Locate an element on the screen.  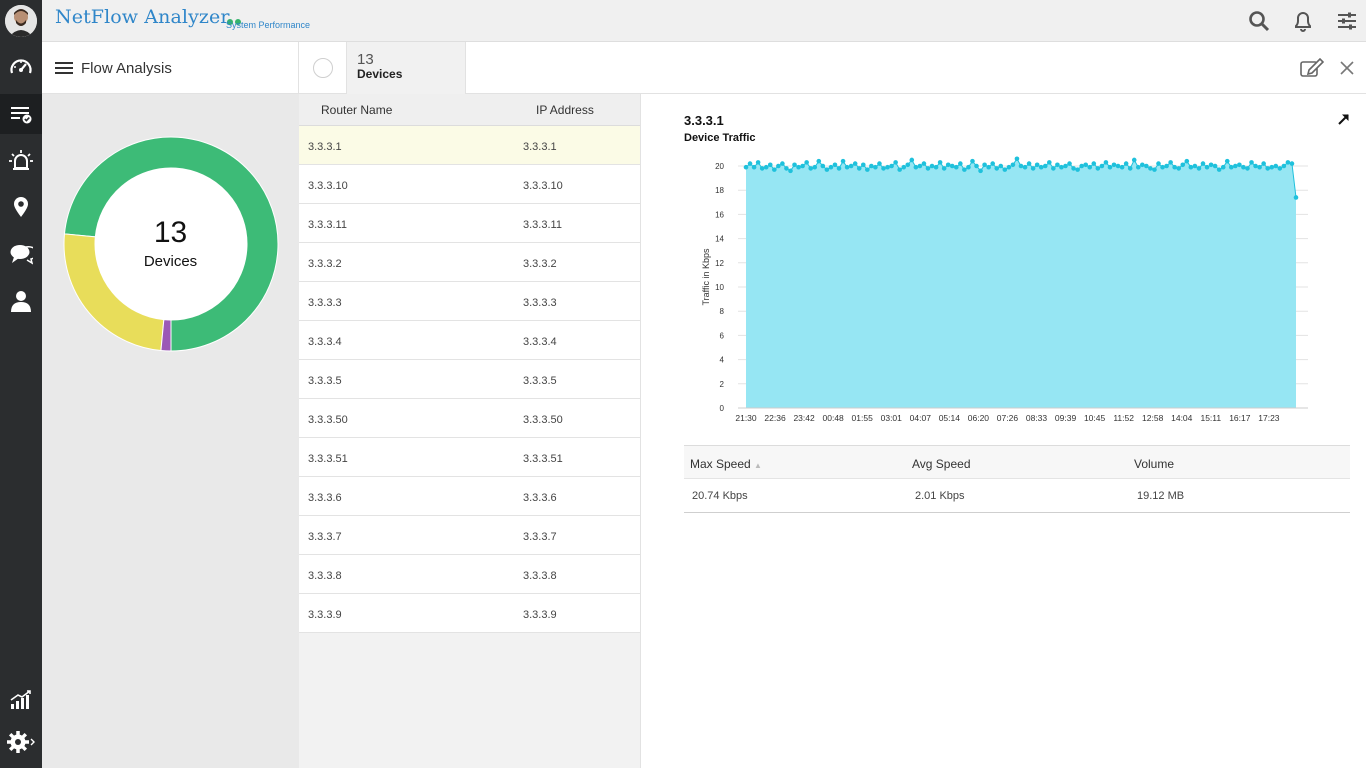
expand-arrow-icon is located at coordinates (1344, 121).